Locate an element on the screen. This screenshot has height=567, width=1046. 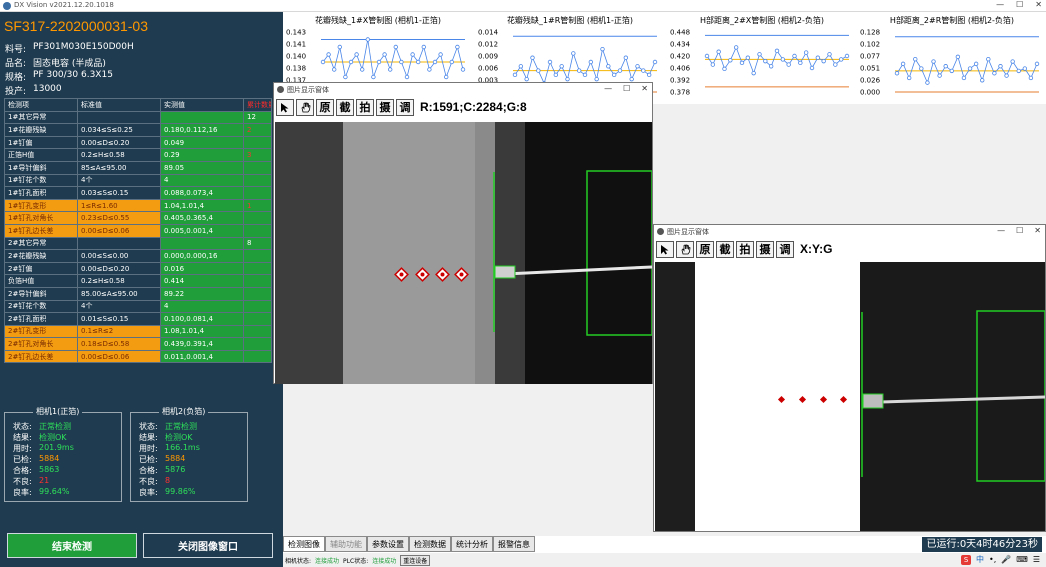
camera2-title: 相机2(负箔) is located at coordinates (184, 411).